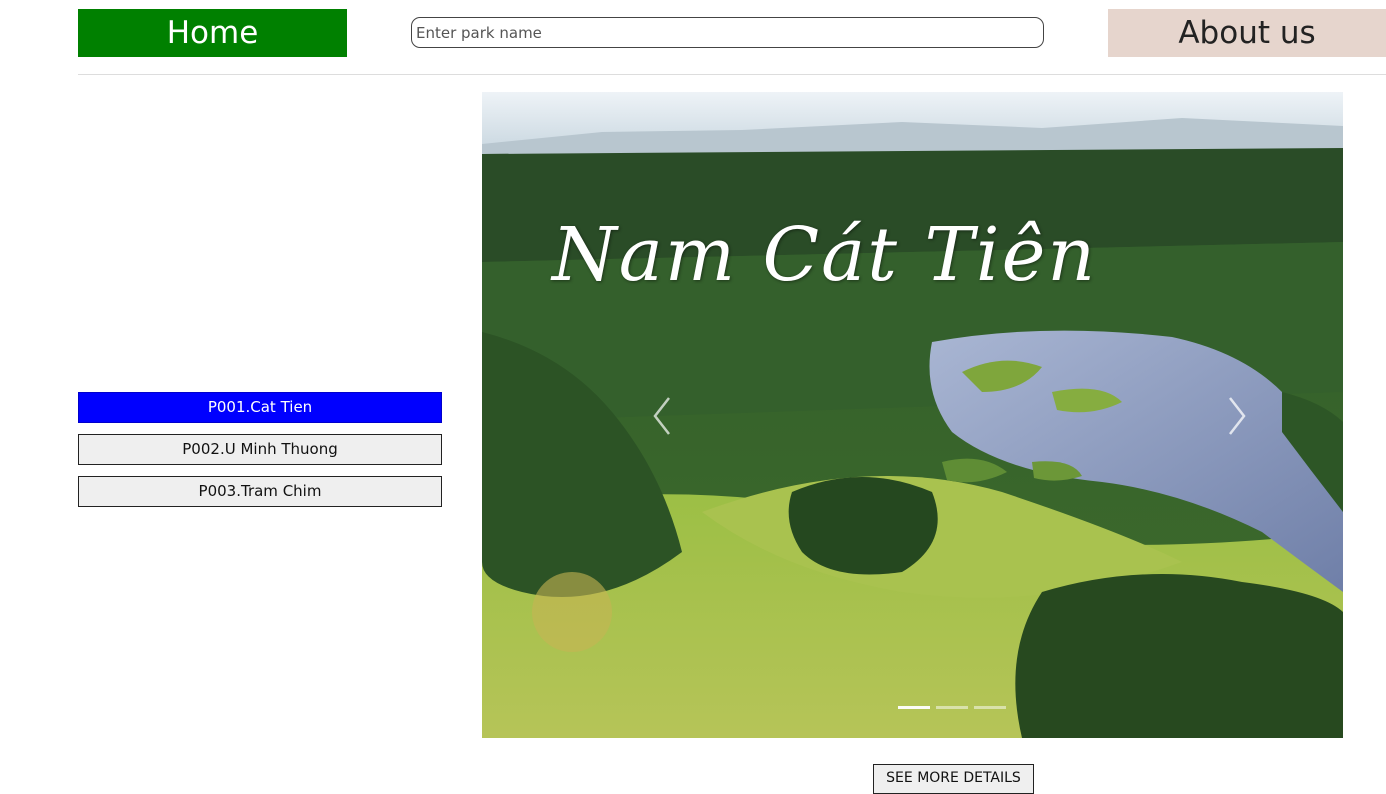 The height and width of the screenshot is (794, 1386). Describe the element at coordinates (732, 74) in the screenshot. I see `header-divider` at that location.